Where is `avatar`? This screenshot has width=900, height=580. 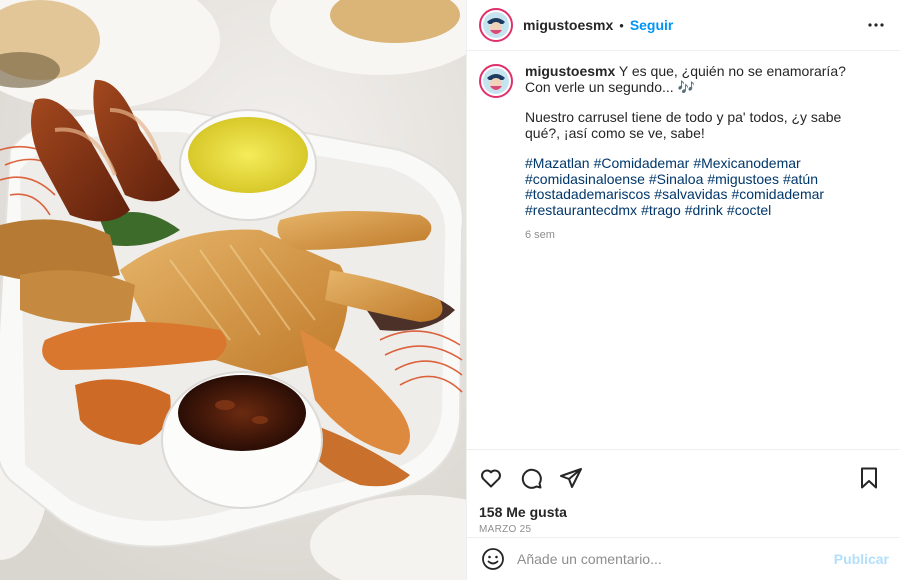 avatar is located at coordinates (496, 25).